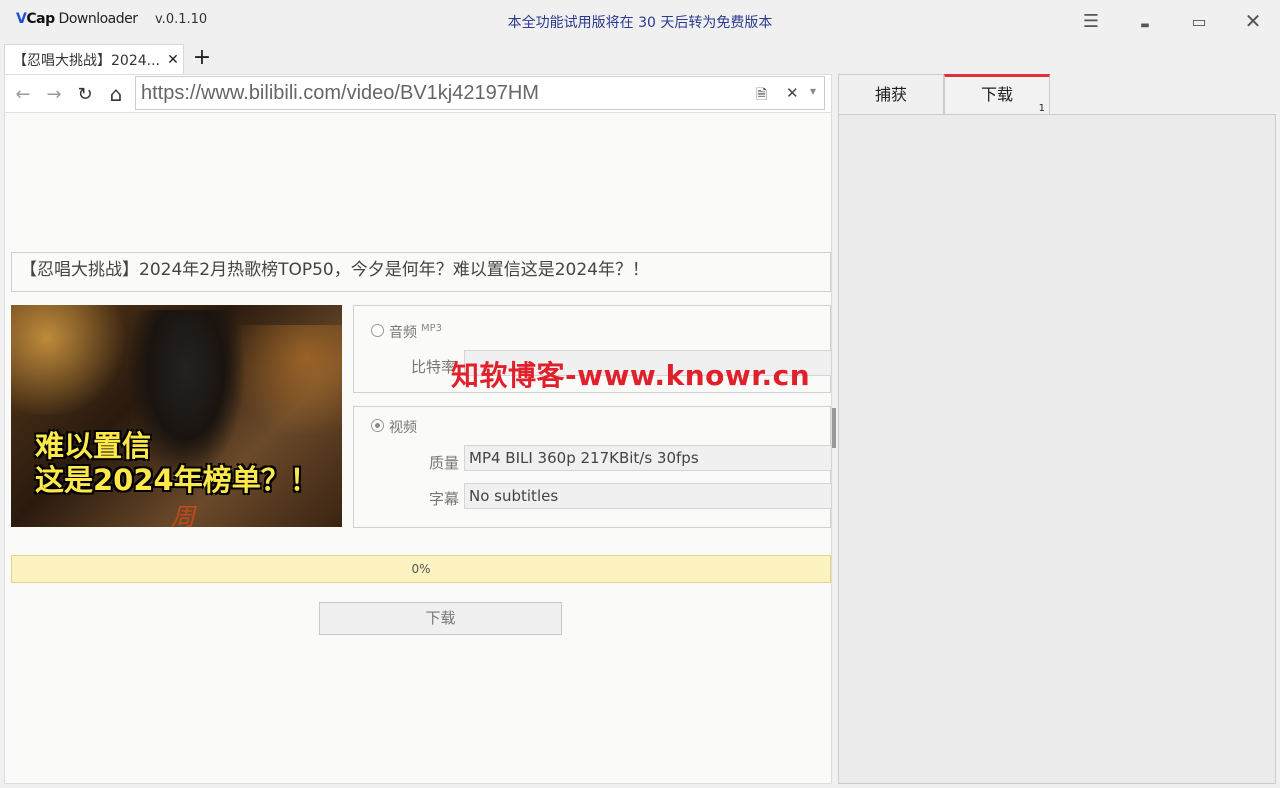 The width and height of the screenshot is (1280, 788). Describe the element at coordinates (648, 496) in the screenshot. I see `subtitle-select: No subtitles` at that location.